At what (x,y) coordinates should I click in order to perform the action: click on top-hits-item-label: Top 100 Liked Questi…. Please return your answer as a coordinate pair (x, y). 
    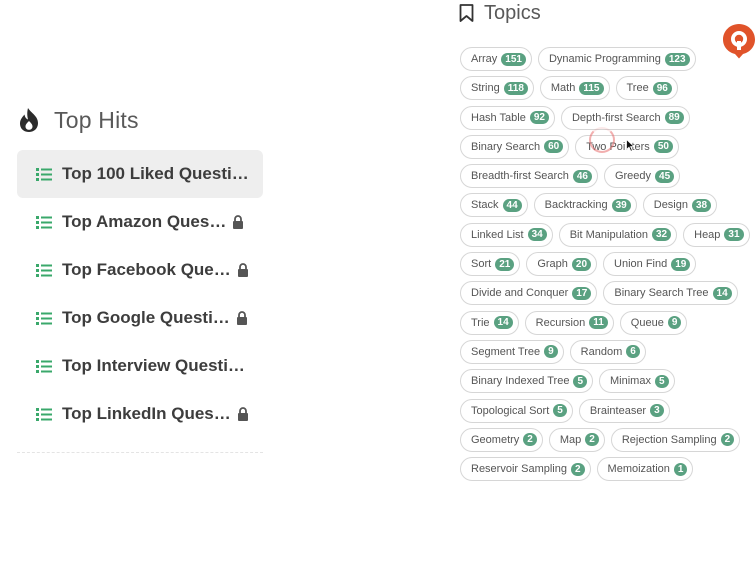
    Looking at the image, I should click on (155, 173).